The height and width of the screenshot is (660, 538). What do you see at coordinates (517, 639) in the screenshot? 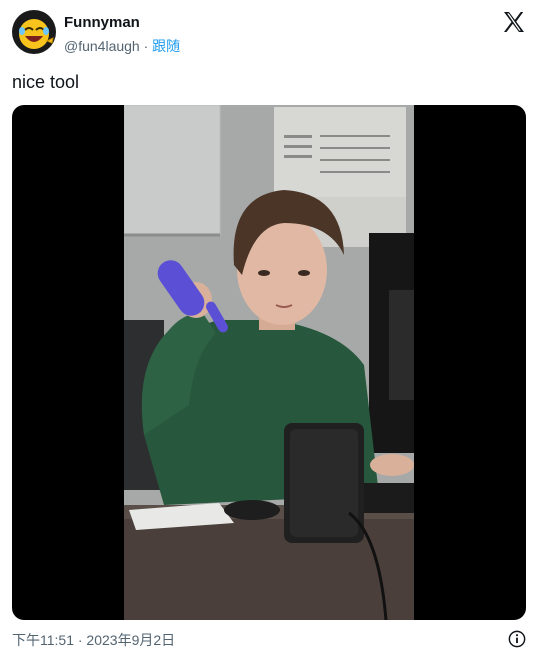
I see `info-icon` at bounding box center [517, 639].